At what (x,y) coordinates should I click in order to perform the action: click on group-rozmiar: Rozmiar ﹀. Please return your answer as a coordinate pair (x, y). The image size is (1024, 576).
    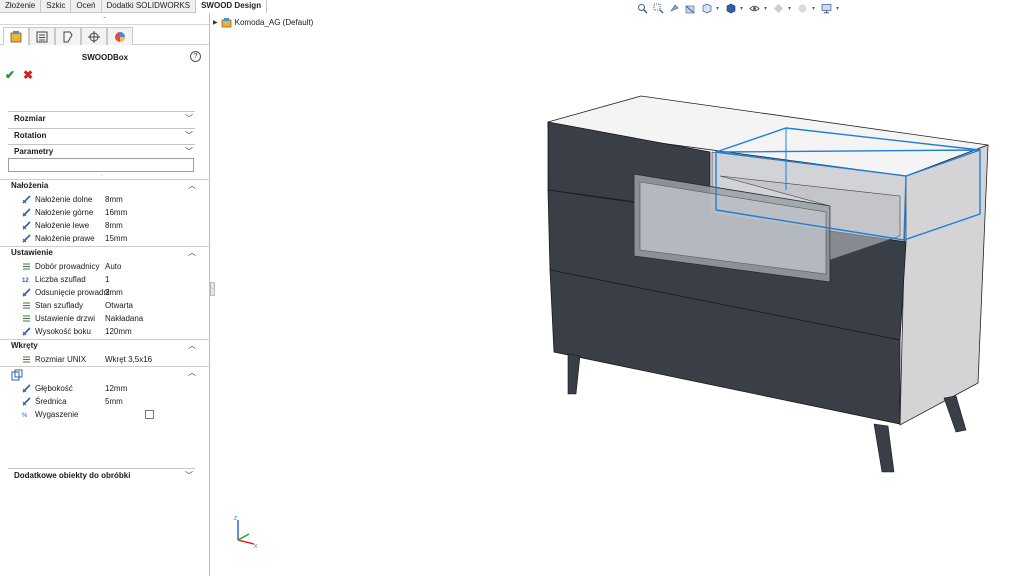
    Looking at the image, I should click on (101, 117).